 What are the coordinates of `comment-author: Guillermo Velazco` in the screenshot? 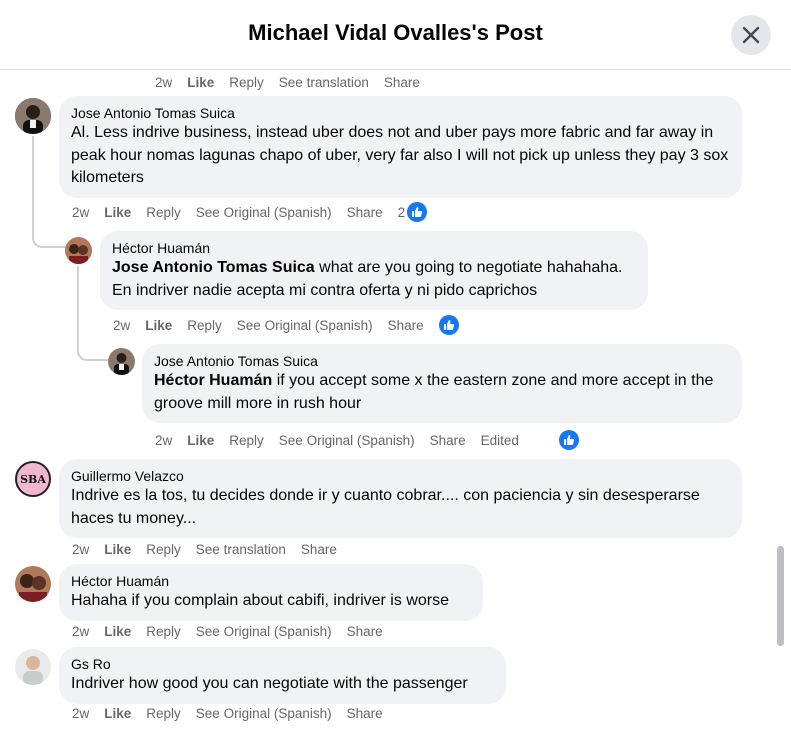 It's located at (400, 476).